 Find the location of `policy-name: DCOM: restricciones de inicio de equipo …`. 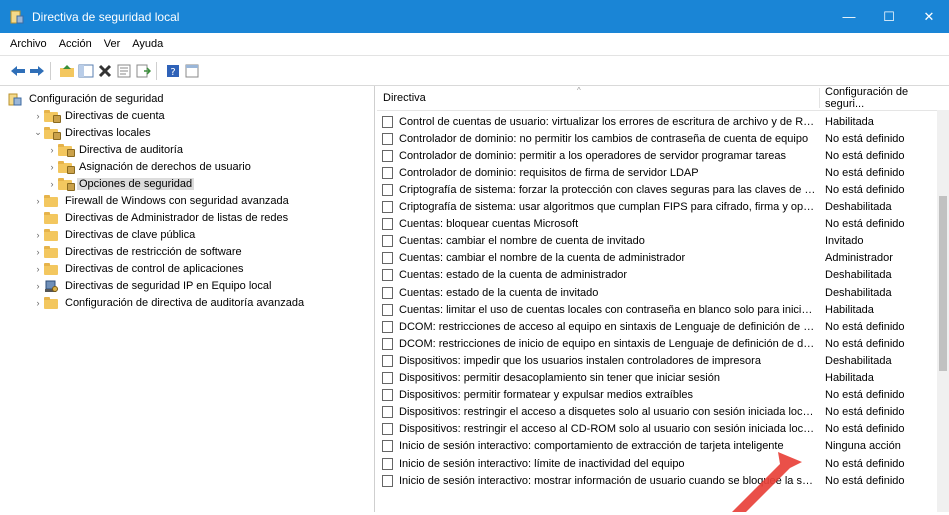

policy-name: DCOM: restricciones de inicio de equipo … is located at coordinates (608, 343).